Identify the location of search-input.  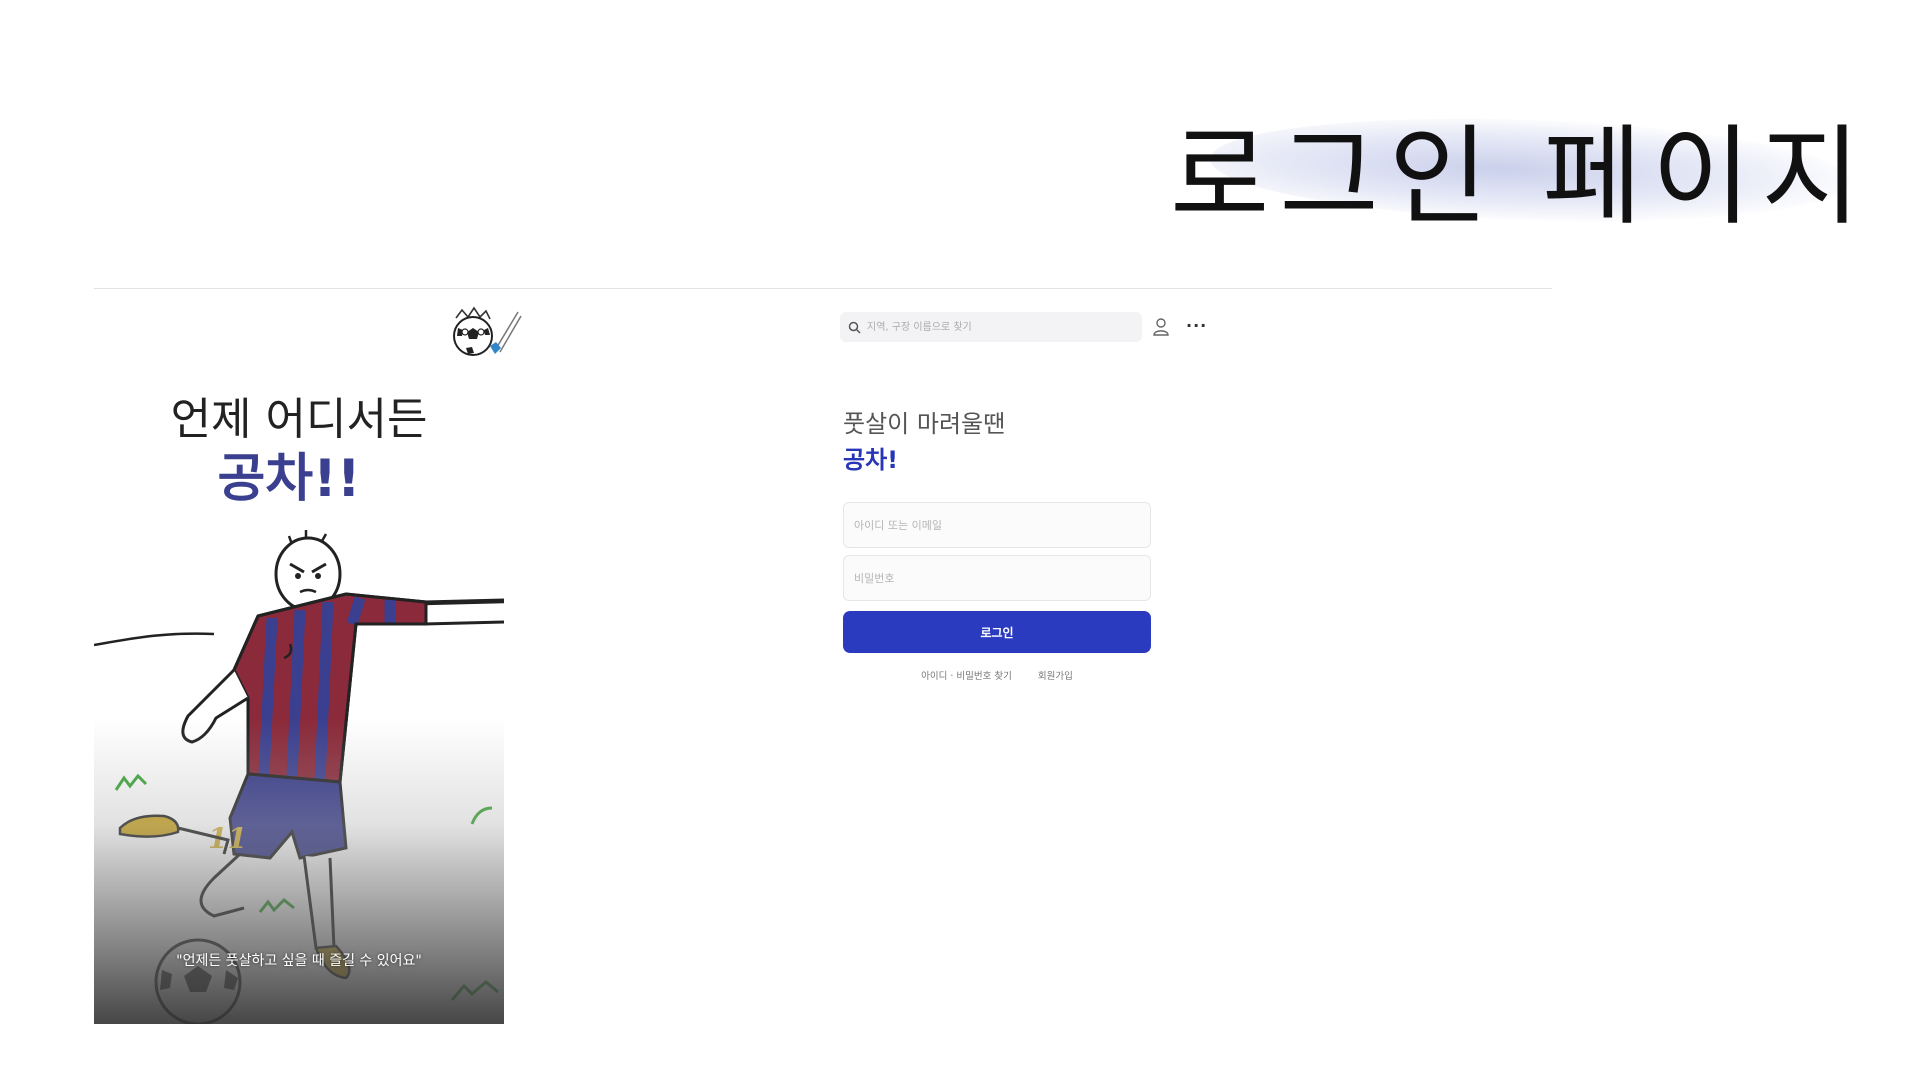
(997, 327).